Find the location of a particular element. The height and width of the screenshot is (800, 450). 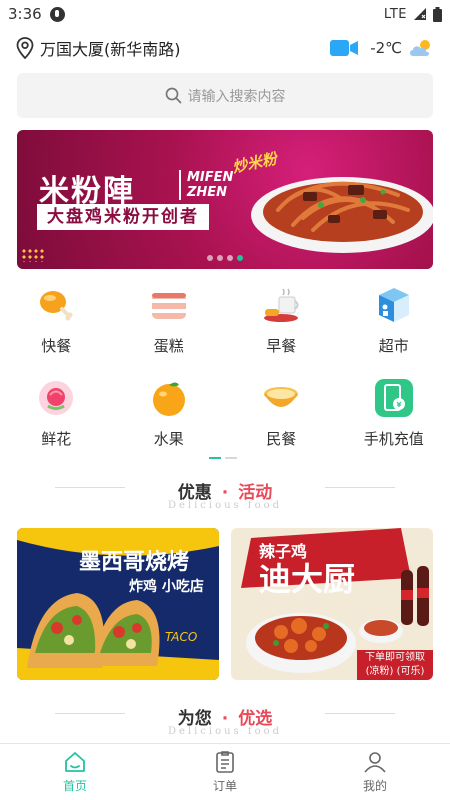

tab-profile: 我的 is located at coordinates (375, 772).